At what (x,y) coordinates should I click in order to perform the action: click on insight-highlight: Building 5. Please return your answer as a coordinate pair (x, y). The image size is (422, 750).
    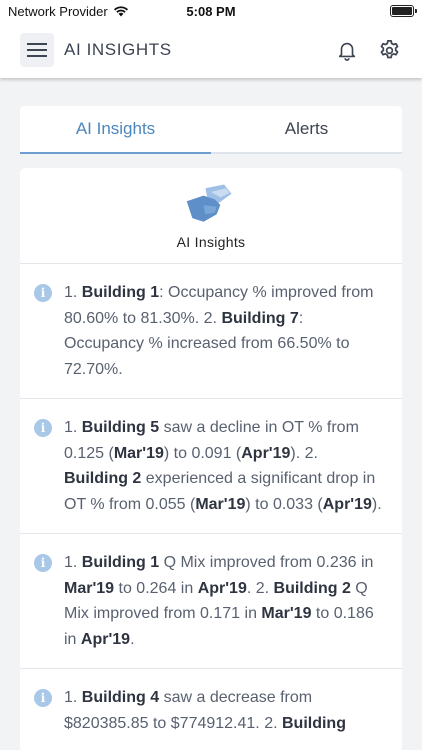
    Looking at the image, I should click on (120, 427).